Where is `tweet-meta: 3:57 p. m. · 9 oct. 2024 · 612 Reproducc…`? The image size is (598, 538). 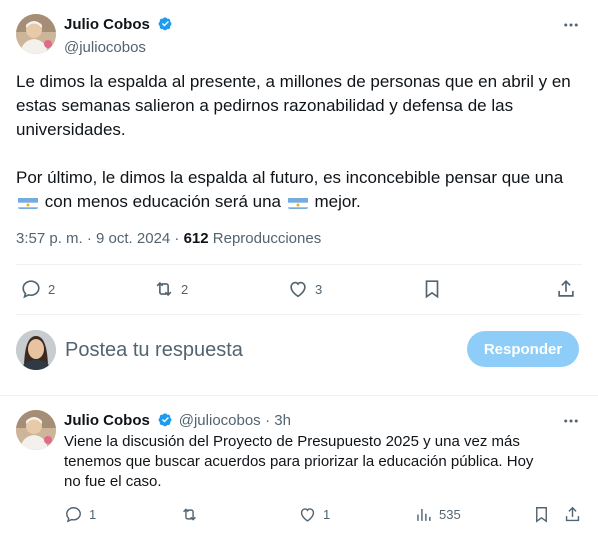 tweet-meta: 3:57 p. m. · 9 oct. 2024 · 612 Reproducc… is located at coordinates (168, 238).